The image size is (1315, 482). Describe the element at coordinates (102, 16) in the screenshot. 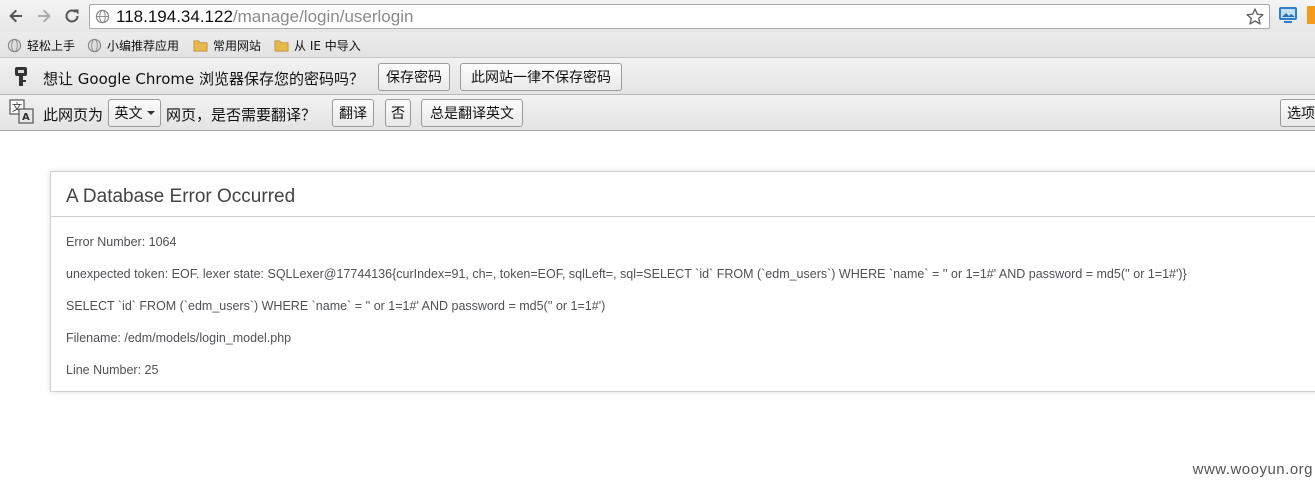

I see `page-info-globe-icon` at that location.